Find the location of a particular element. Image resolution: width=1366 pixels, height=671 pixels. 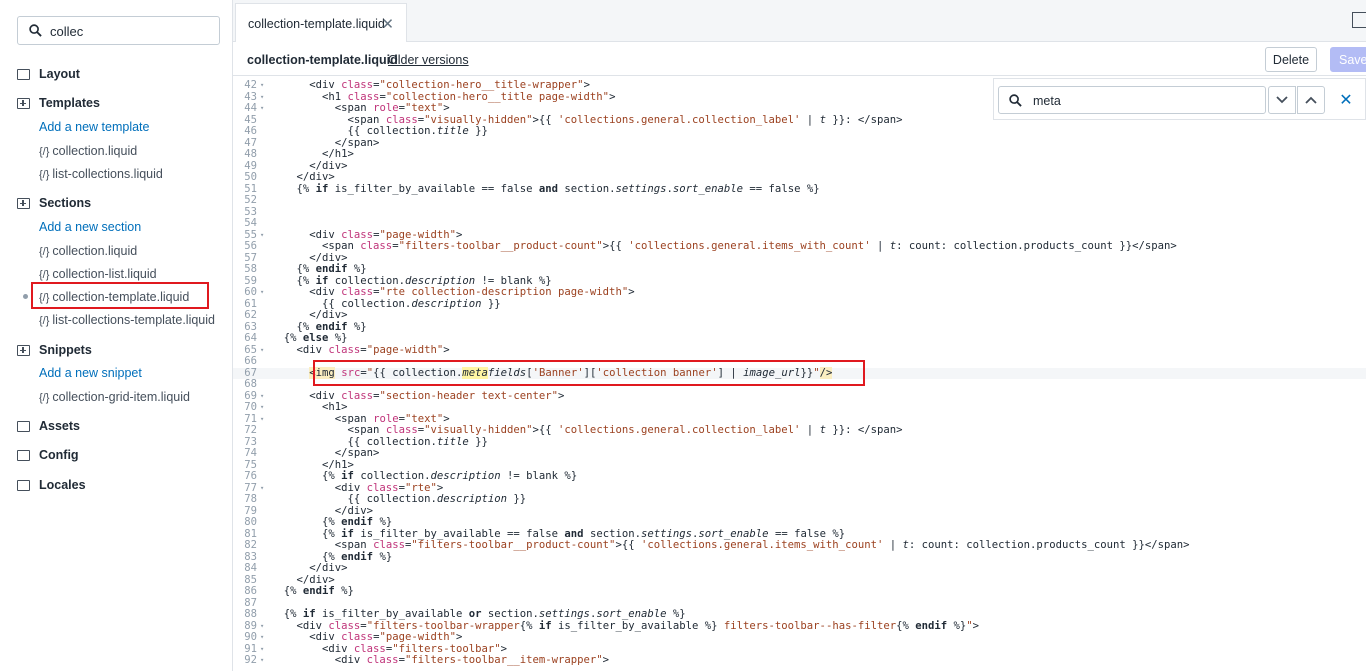

folder-templates-label: Templates is located at coordinates (69, 103).